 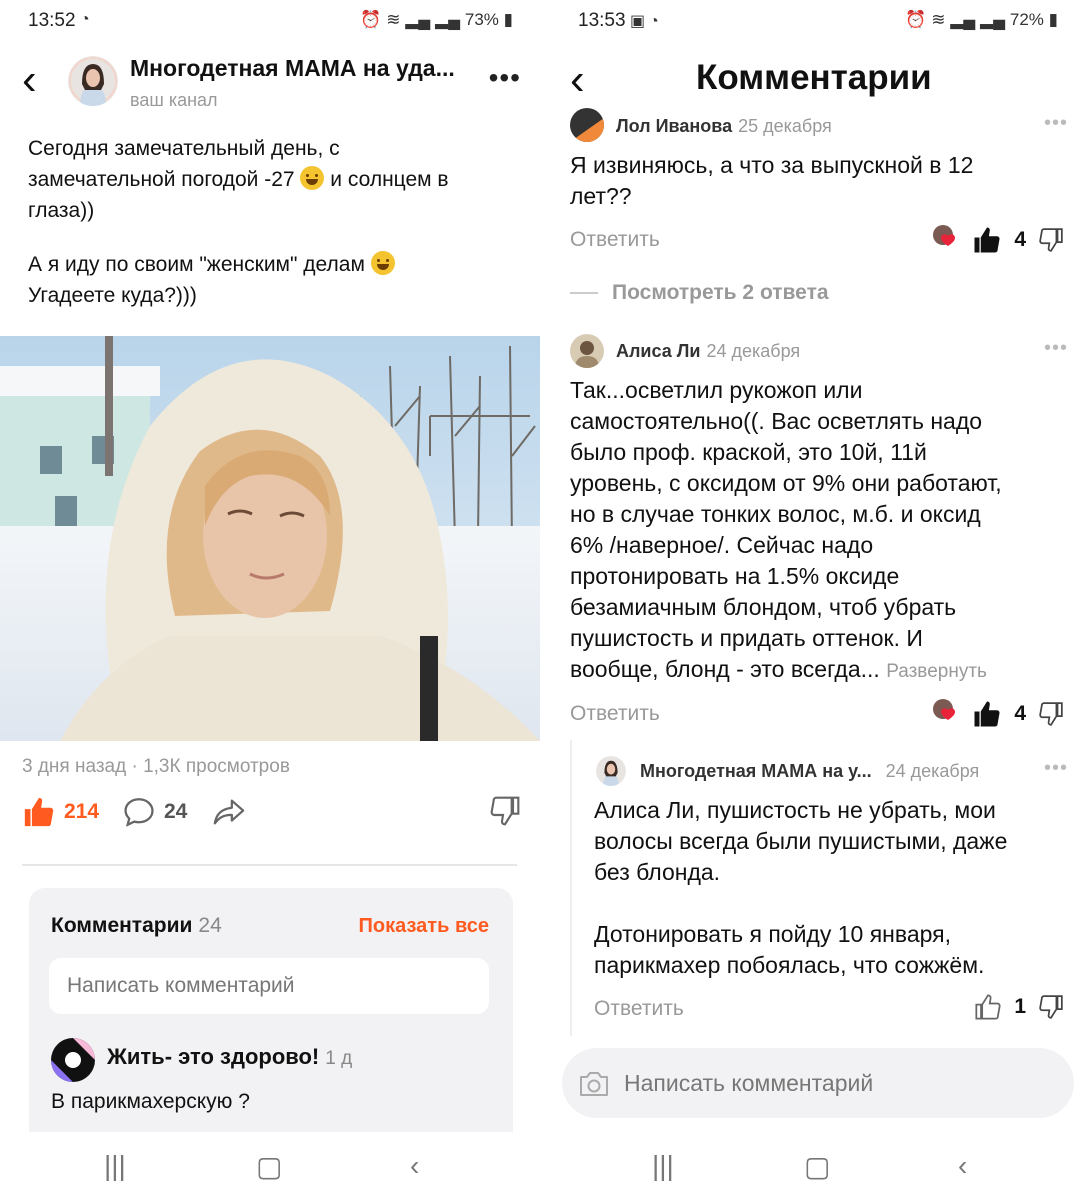 I want to click on camera-icon, so click(x=594, y=1084).